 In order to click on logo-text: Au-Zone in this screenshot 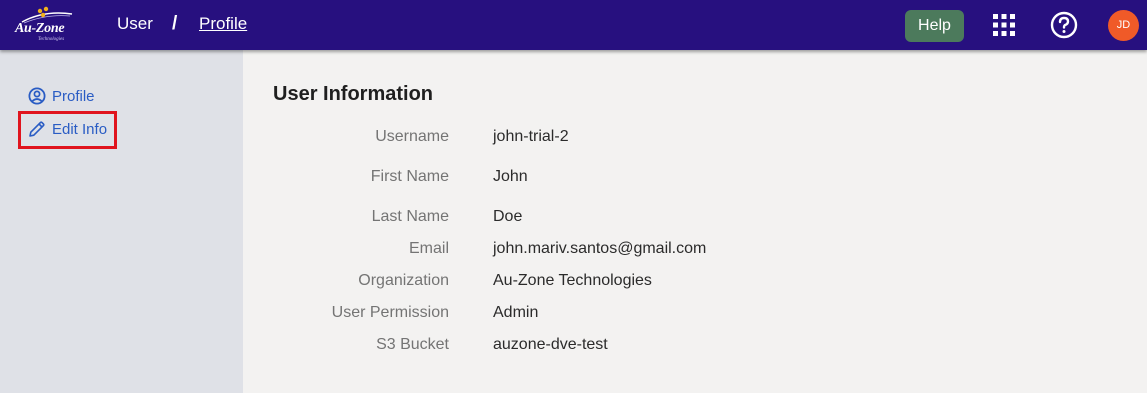, I will do `click(40, 28)`.